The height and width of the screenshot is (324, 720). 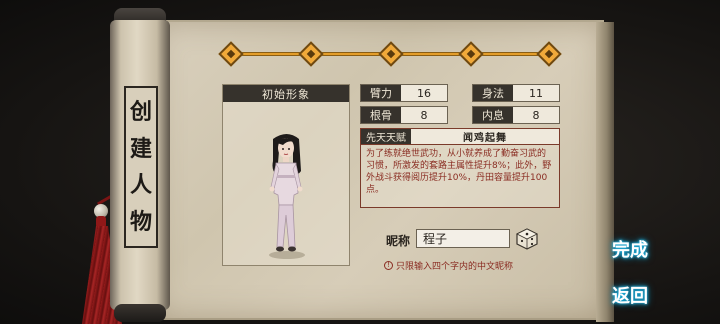 What do you see at coordinates (493, 93) in the screenshot?
I see `stat-label: 身法` at bounding box center [493, 93].